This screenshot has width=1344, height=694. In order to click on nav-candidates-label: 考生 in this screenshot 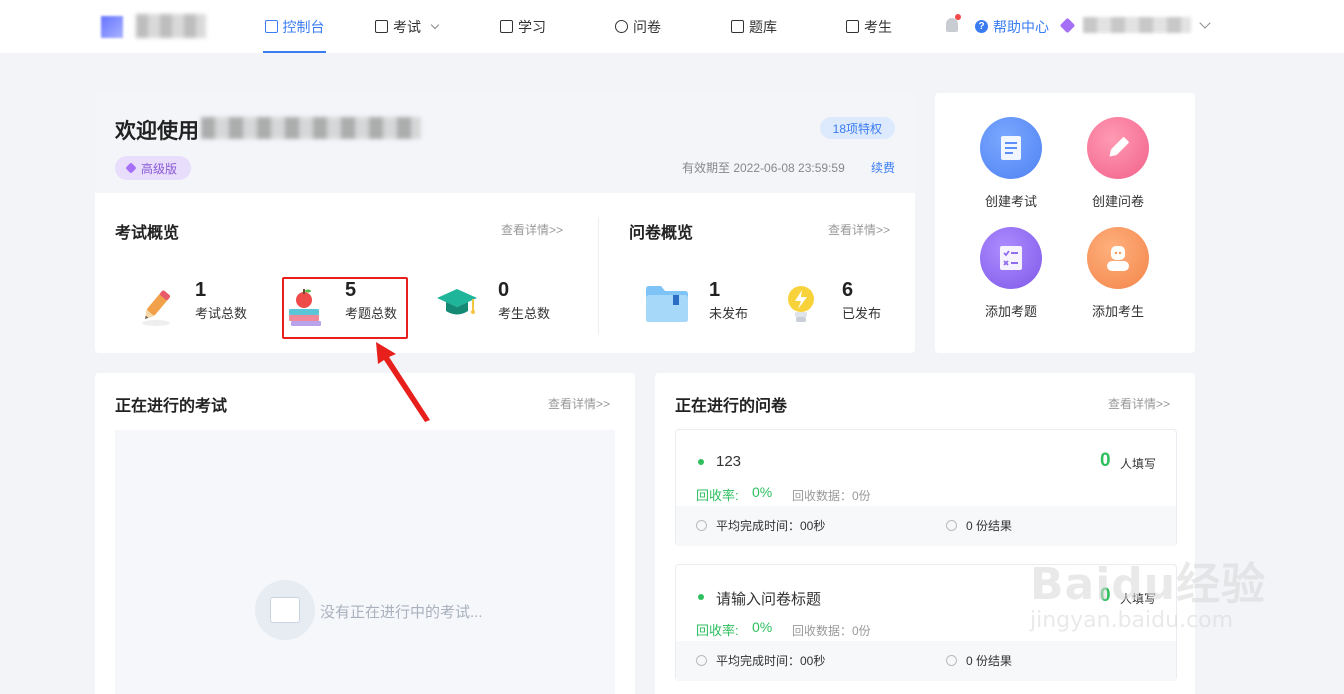, I will do `click(878, 26)`.